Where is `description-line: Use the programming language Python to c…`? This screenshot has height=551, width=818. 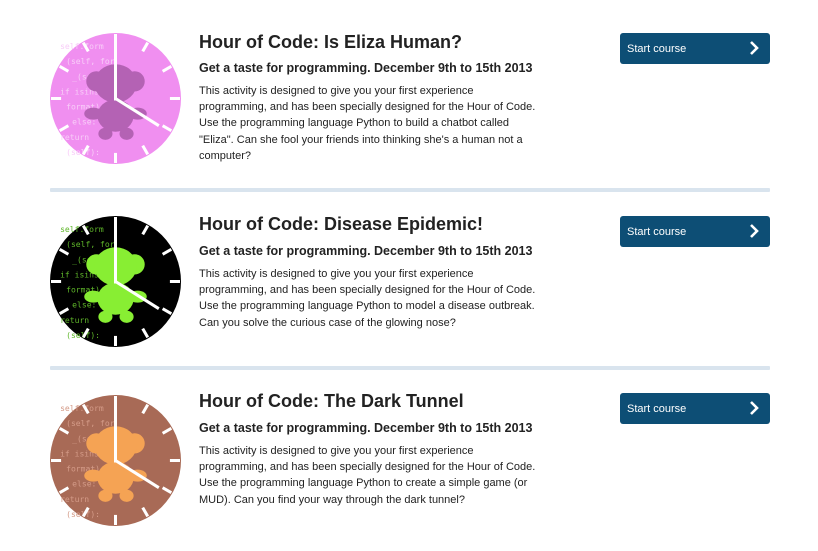
description-line: Use the programming language Python to c… is located at coordinates (363, 483).